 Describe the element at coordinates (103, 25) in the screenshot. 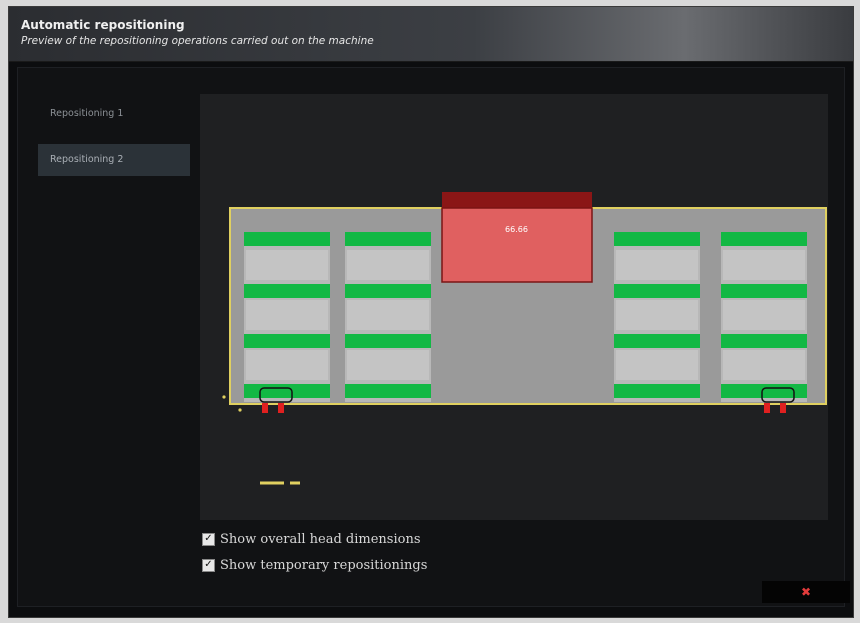

I see `dialog-title: Automatic repositioning` at that location.